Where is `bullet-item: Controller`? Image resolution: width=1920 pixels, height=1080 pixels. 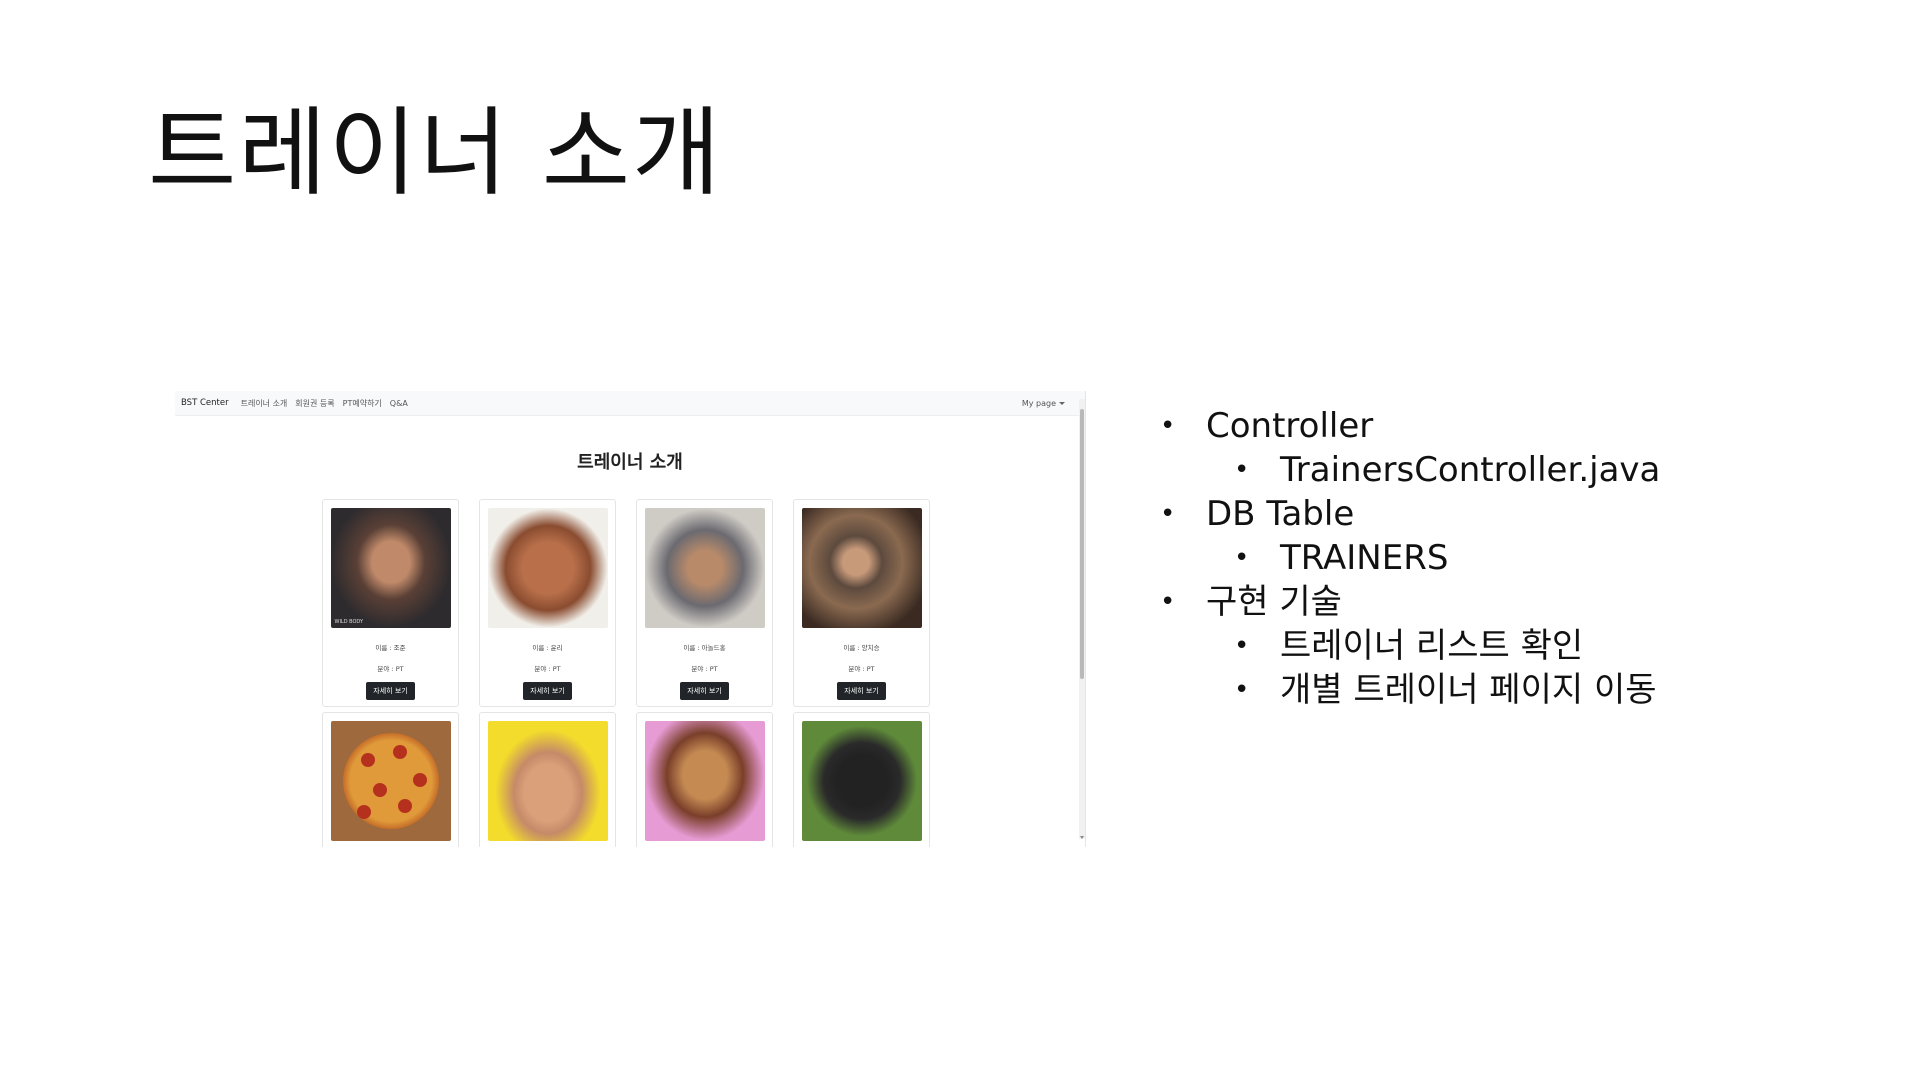
bullet-item: Controller is located at coordinates (1410, 426).